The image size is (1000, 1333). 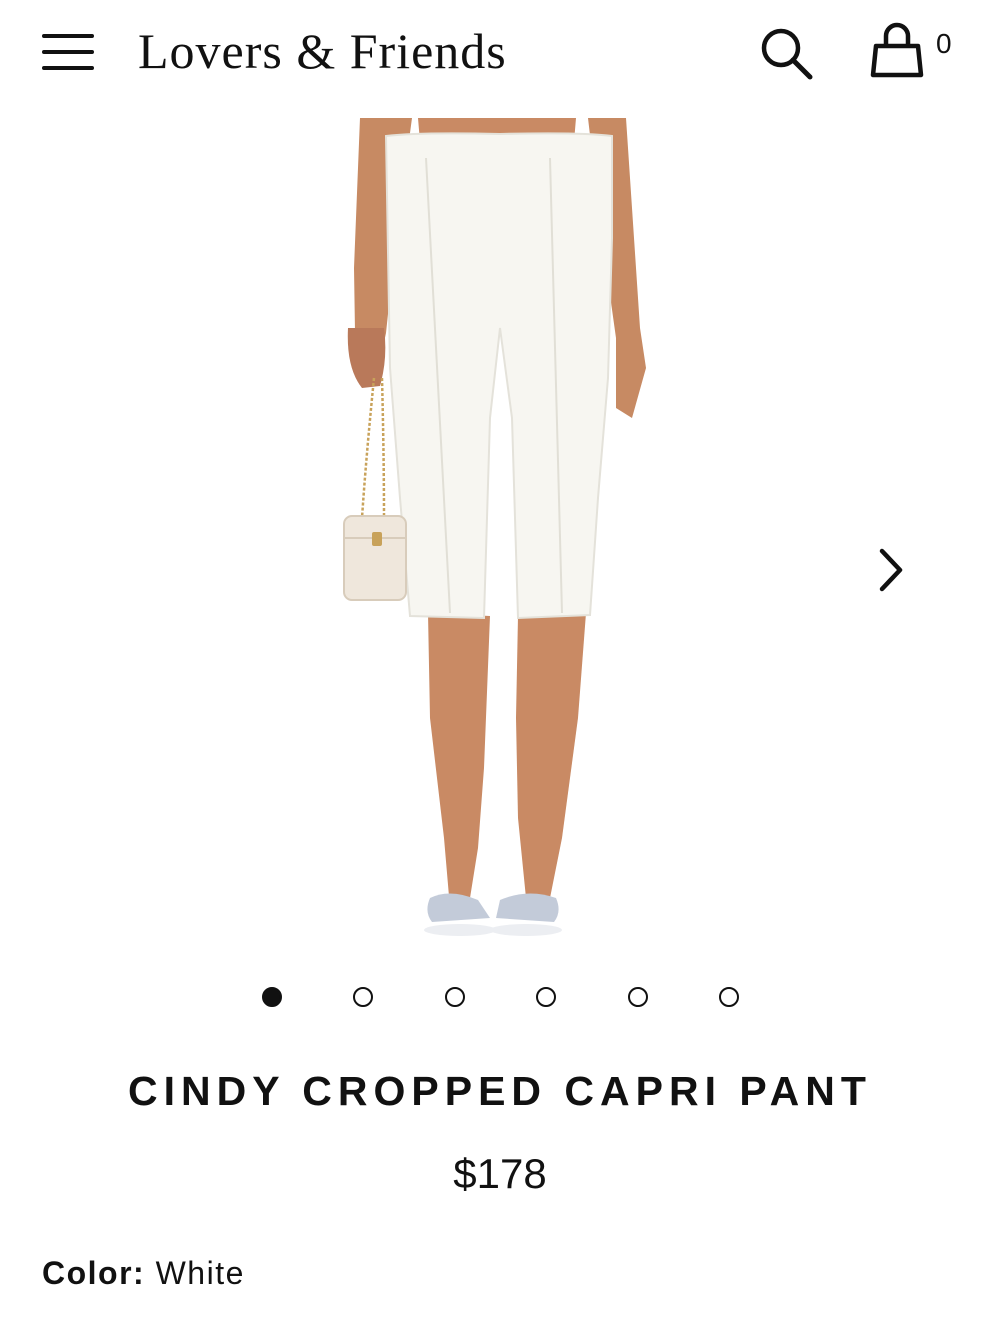 I want to click on cart-button: 0, so click(x=916, y=53).